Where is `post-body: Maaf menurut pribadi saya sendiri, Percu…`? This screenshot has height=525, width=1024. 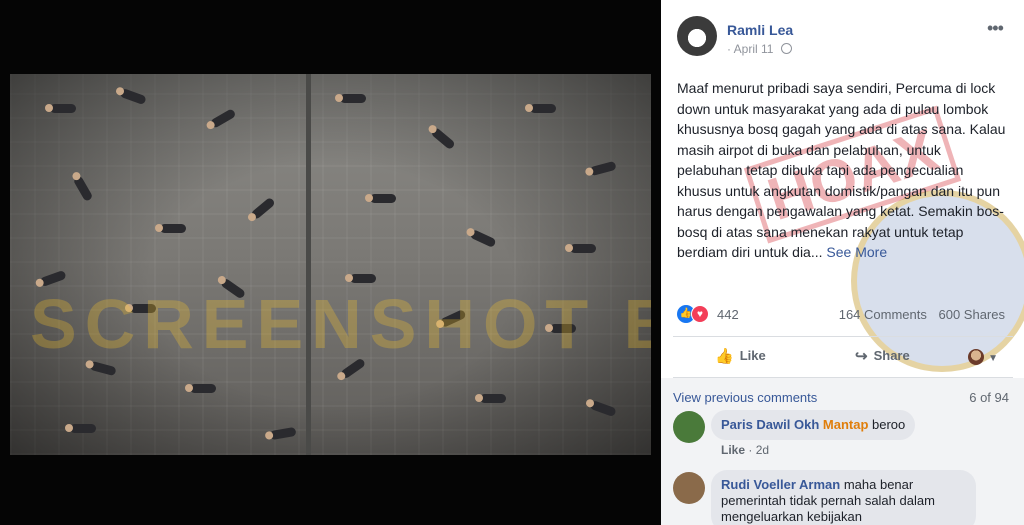
post-body: Maaf menurut pribadi saya sendiri, Percu… is located at coordinates (841, 170).